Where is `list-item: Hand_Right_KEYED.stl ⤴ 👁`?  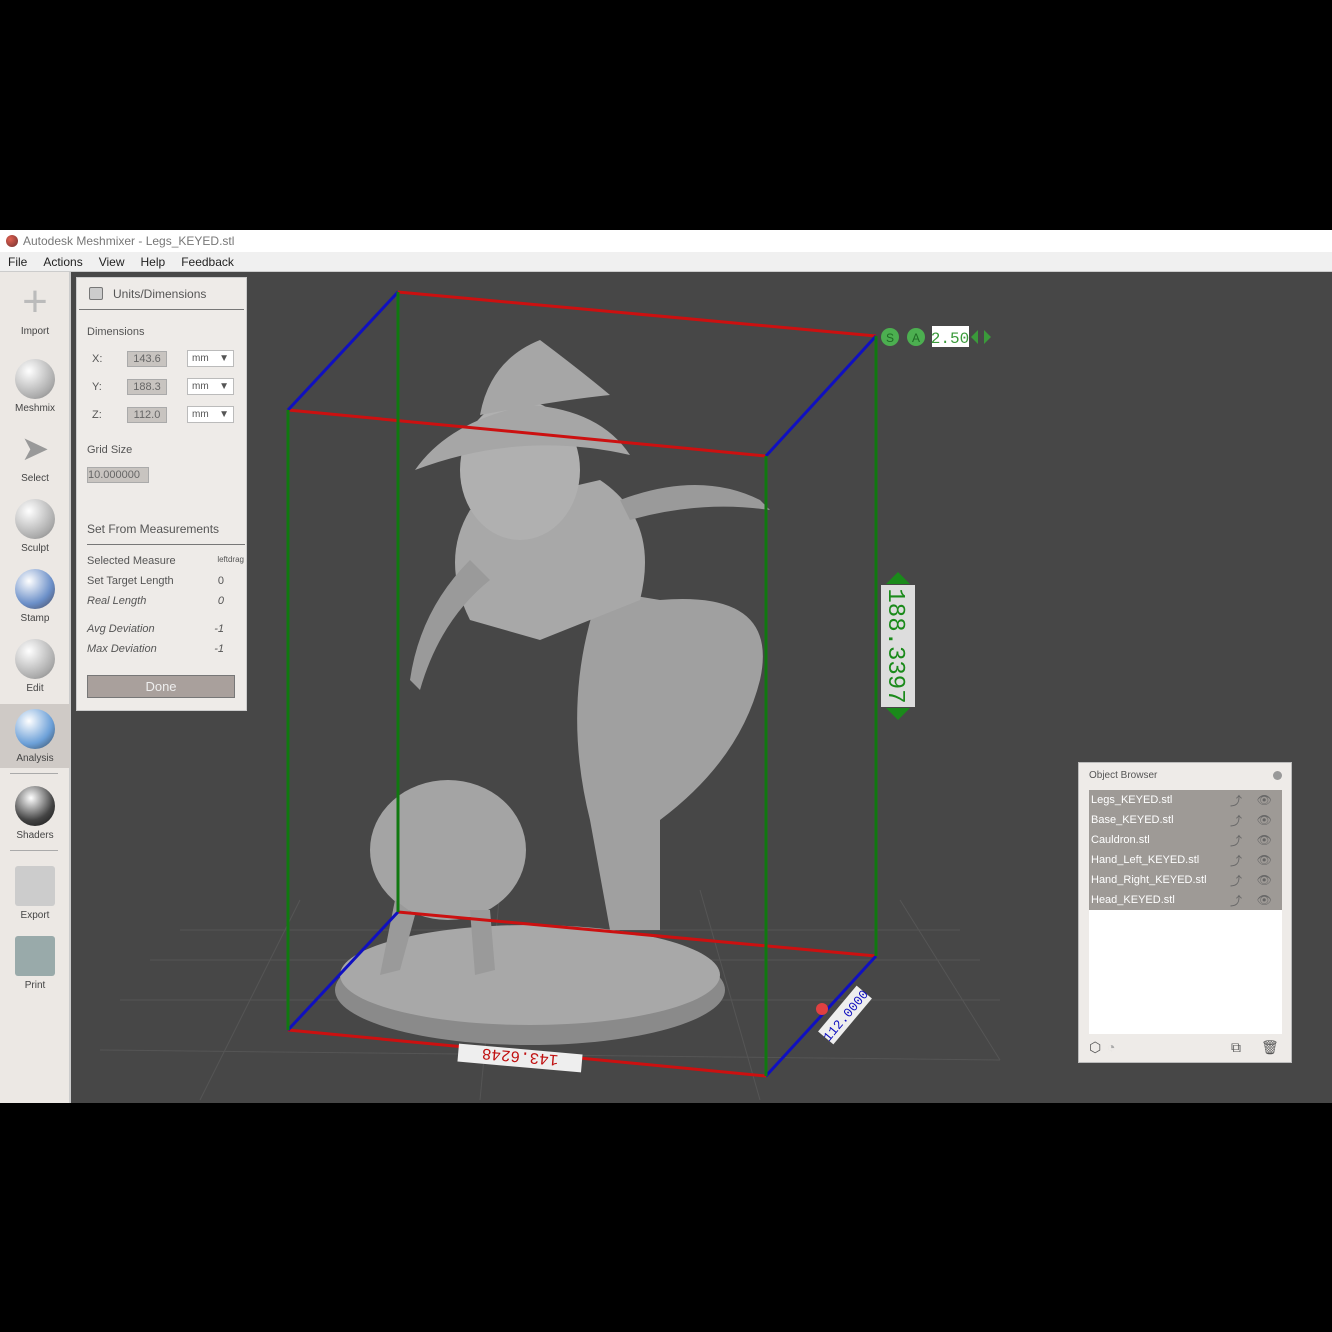 list-item: Hand_Right_KEYED.stl ⤴ 👁 is located at coordinates (1185, 880).